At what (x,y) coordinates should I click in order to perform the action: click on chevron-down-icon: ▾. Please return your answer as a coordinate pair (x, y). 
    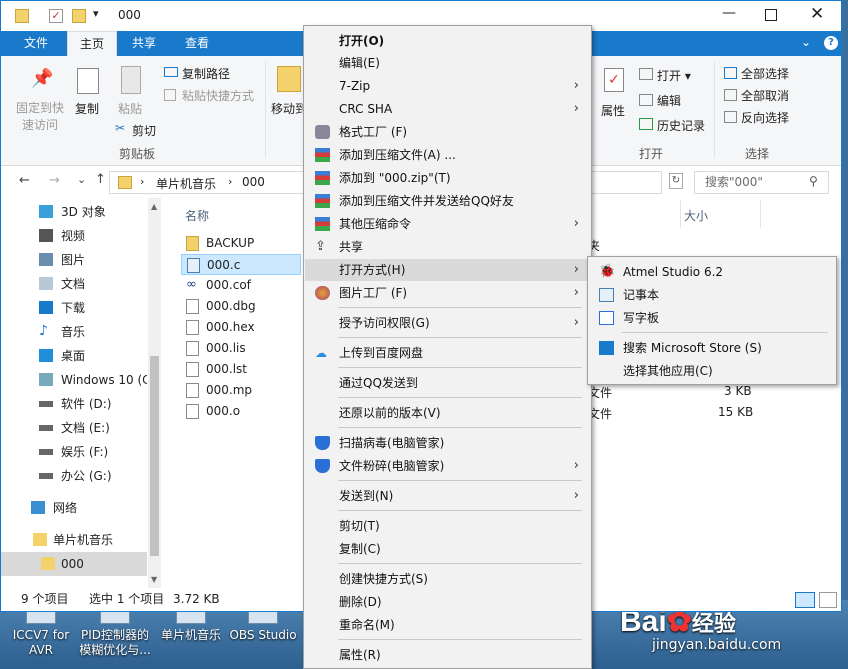
    Looking at the image, I should click on (96, 13).